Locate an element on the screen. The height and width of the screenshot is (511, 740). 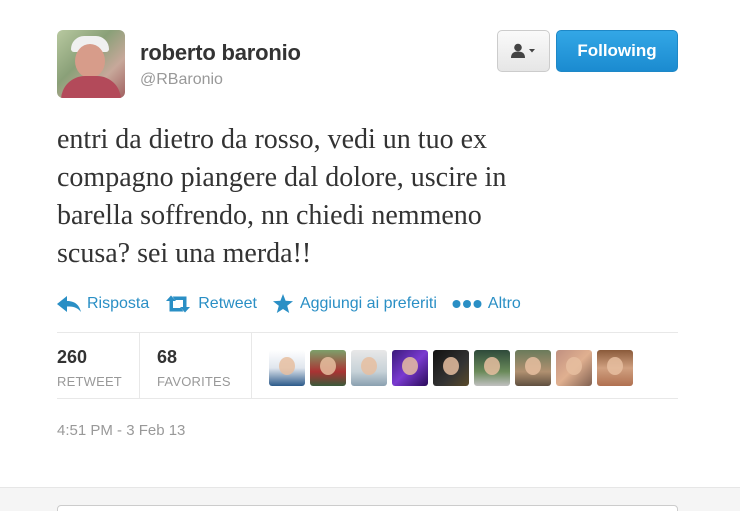
more-label: Altro is located at coordinates (504, 303).